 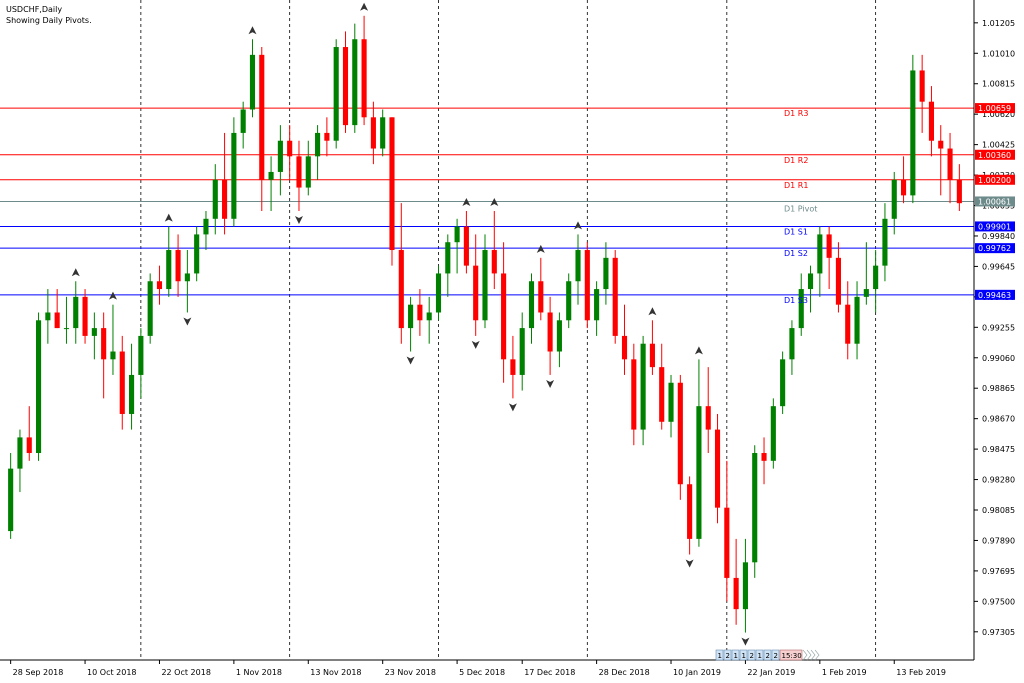 What do you see at coordinates (998, 358) in the screenshot?
I see `y-tick-label: 0.99060` at bounding box center [998, 358].